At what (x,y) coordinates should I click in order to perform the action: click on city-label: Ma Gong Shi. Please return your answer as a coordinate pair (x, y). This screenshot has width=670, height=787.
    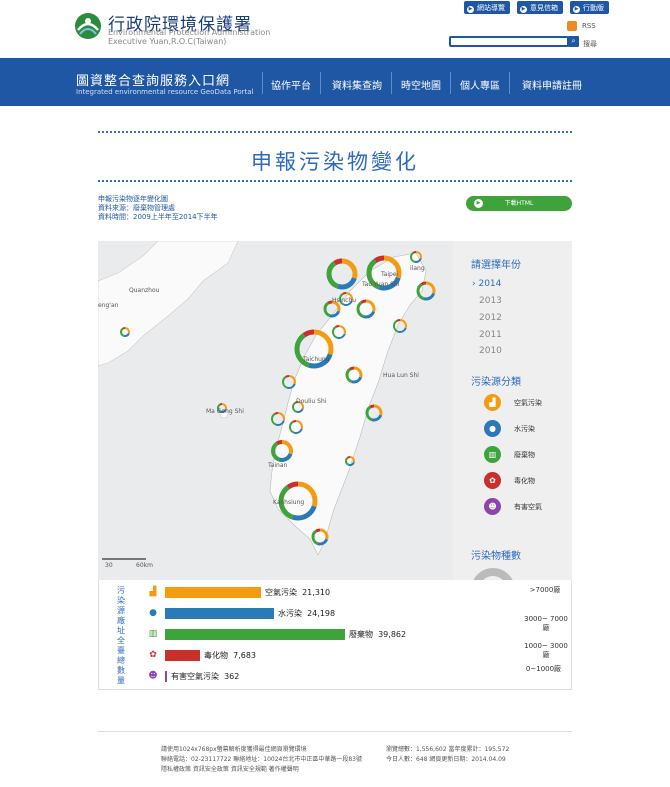
    Looking at the image, I should click on (225, 411).